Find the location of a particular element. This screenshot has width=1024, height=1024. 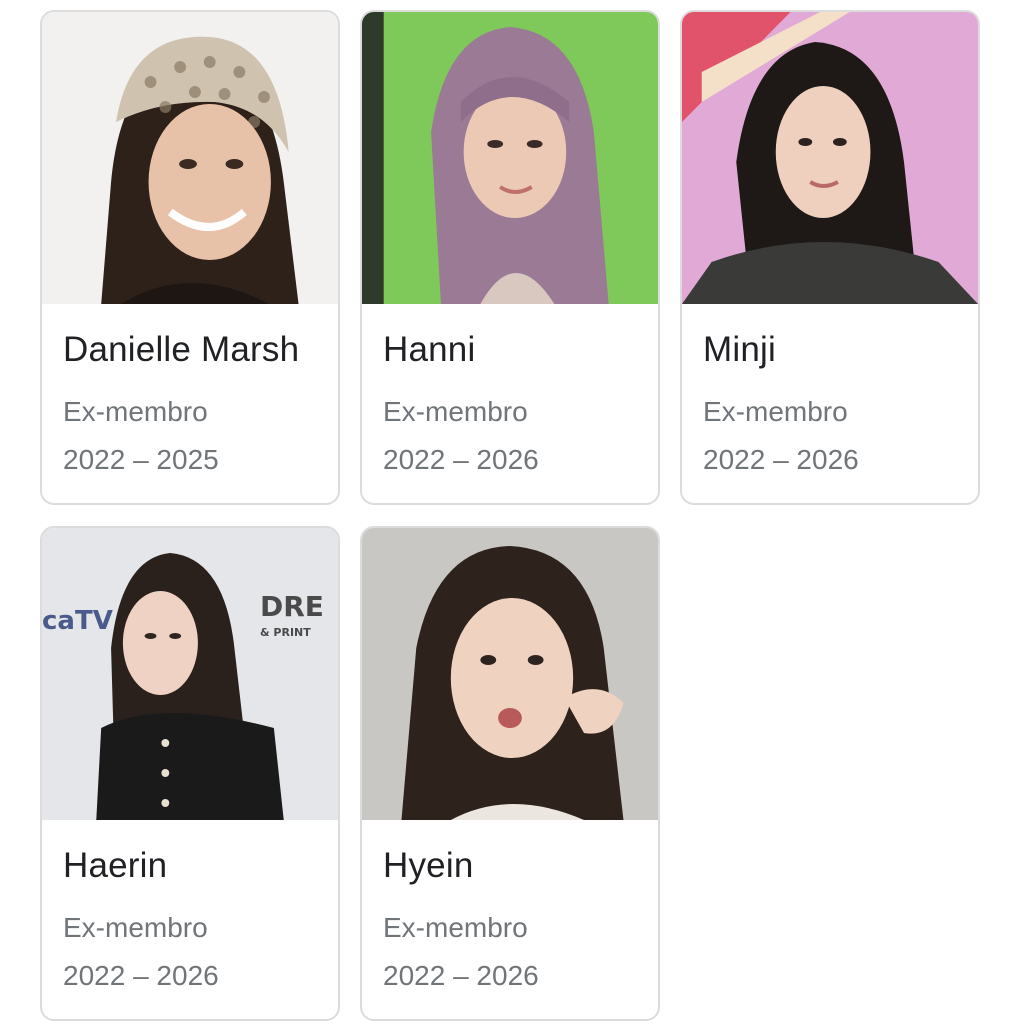

member-name: Hanni is located at coordinates (429, 349).